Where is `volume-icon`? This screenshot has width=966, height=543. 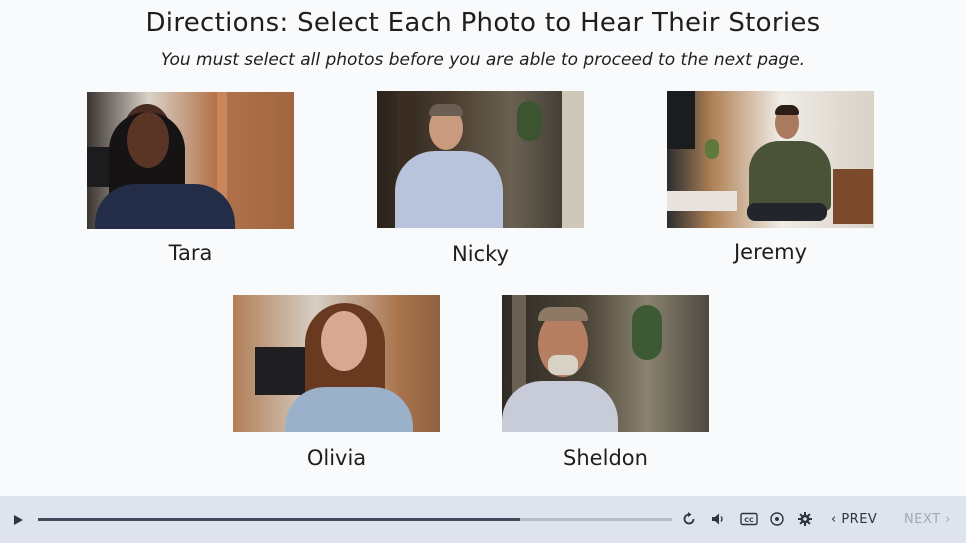 volume-icon is located at coordinates (718, 519).